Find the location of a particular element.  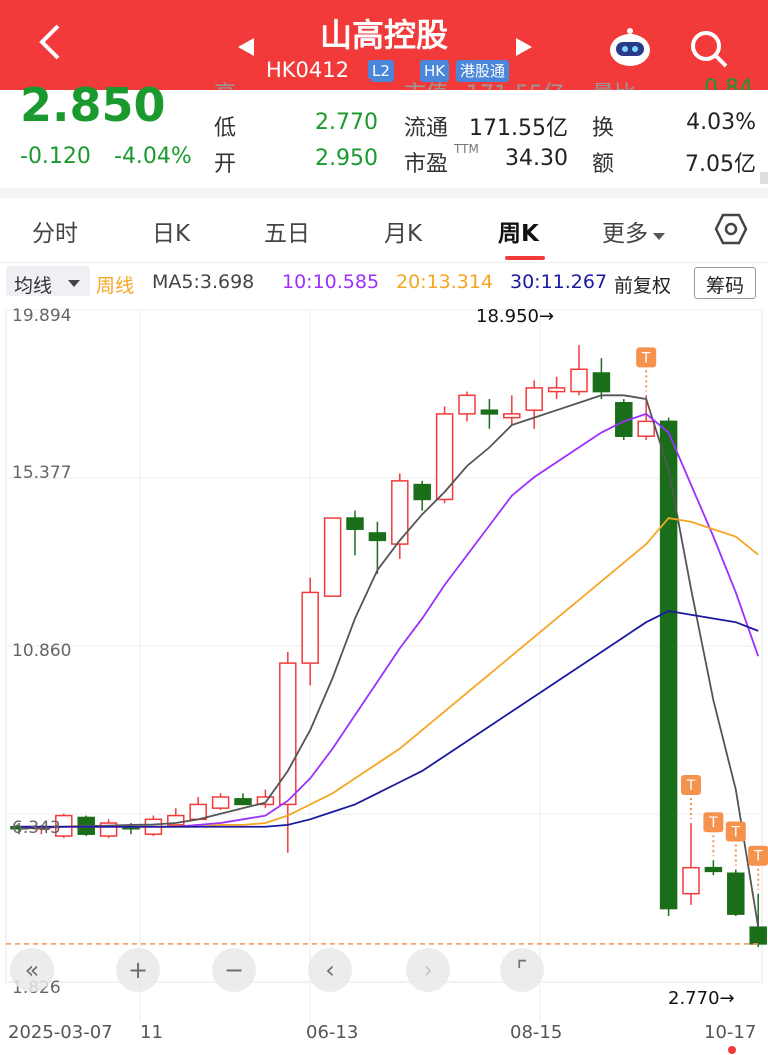

scroll-start-button: « is located at coordinates (32, 970).